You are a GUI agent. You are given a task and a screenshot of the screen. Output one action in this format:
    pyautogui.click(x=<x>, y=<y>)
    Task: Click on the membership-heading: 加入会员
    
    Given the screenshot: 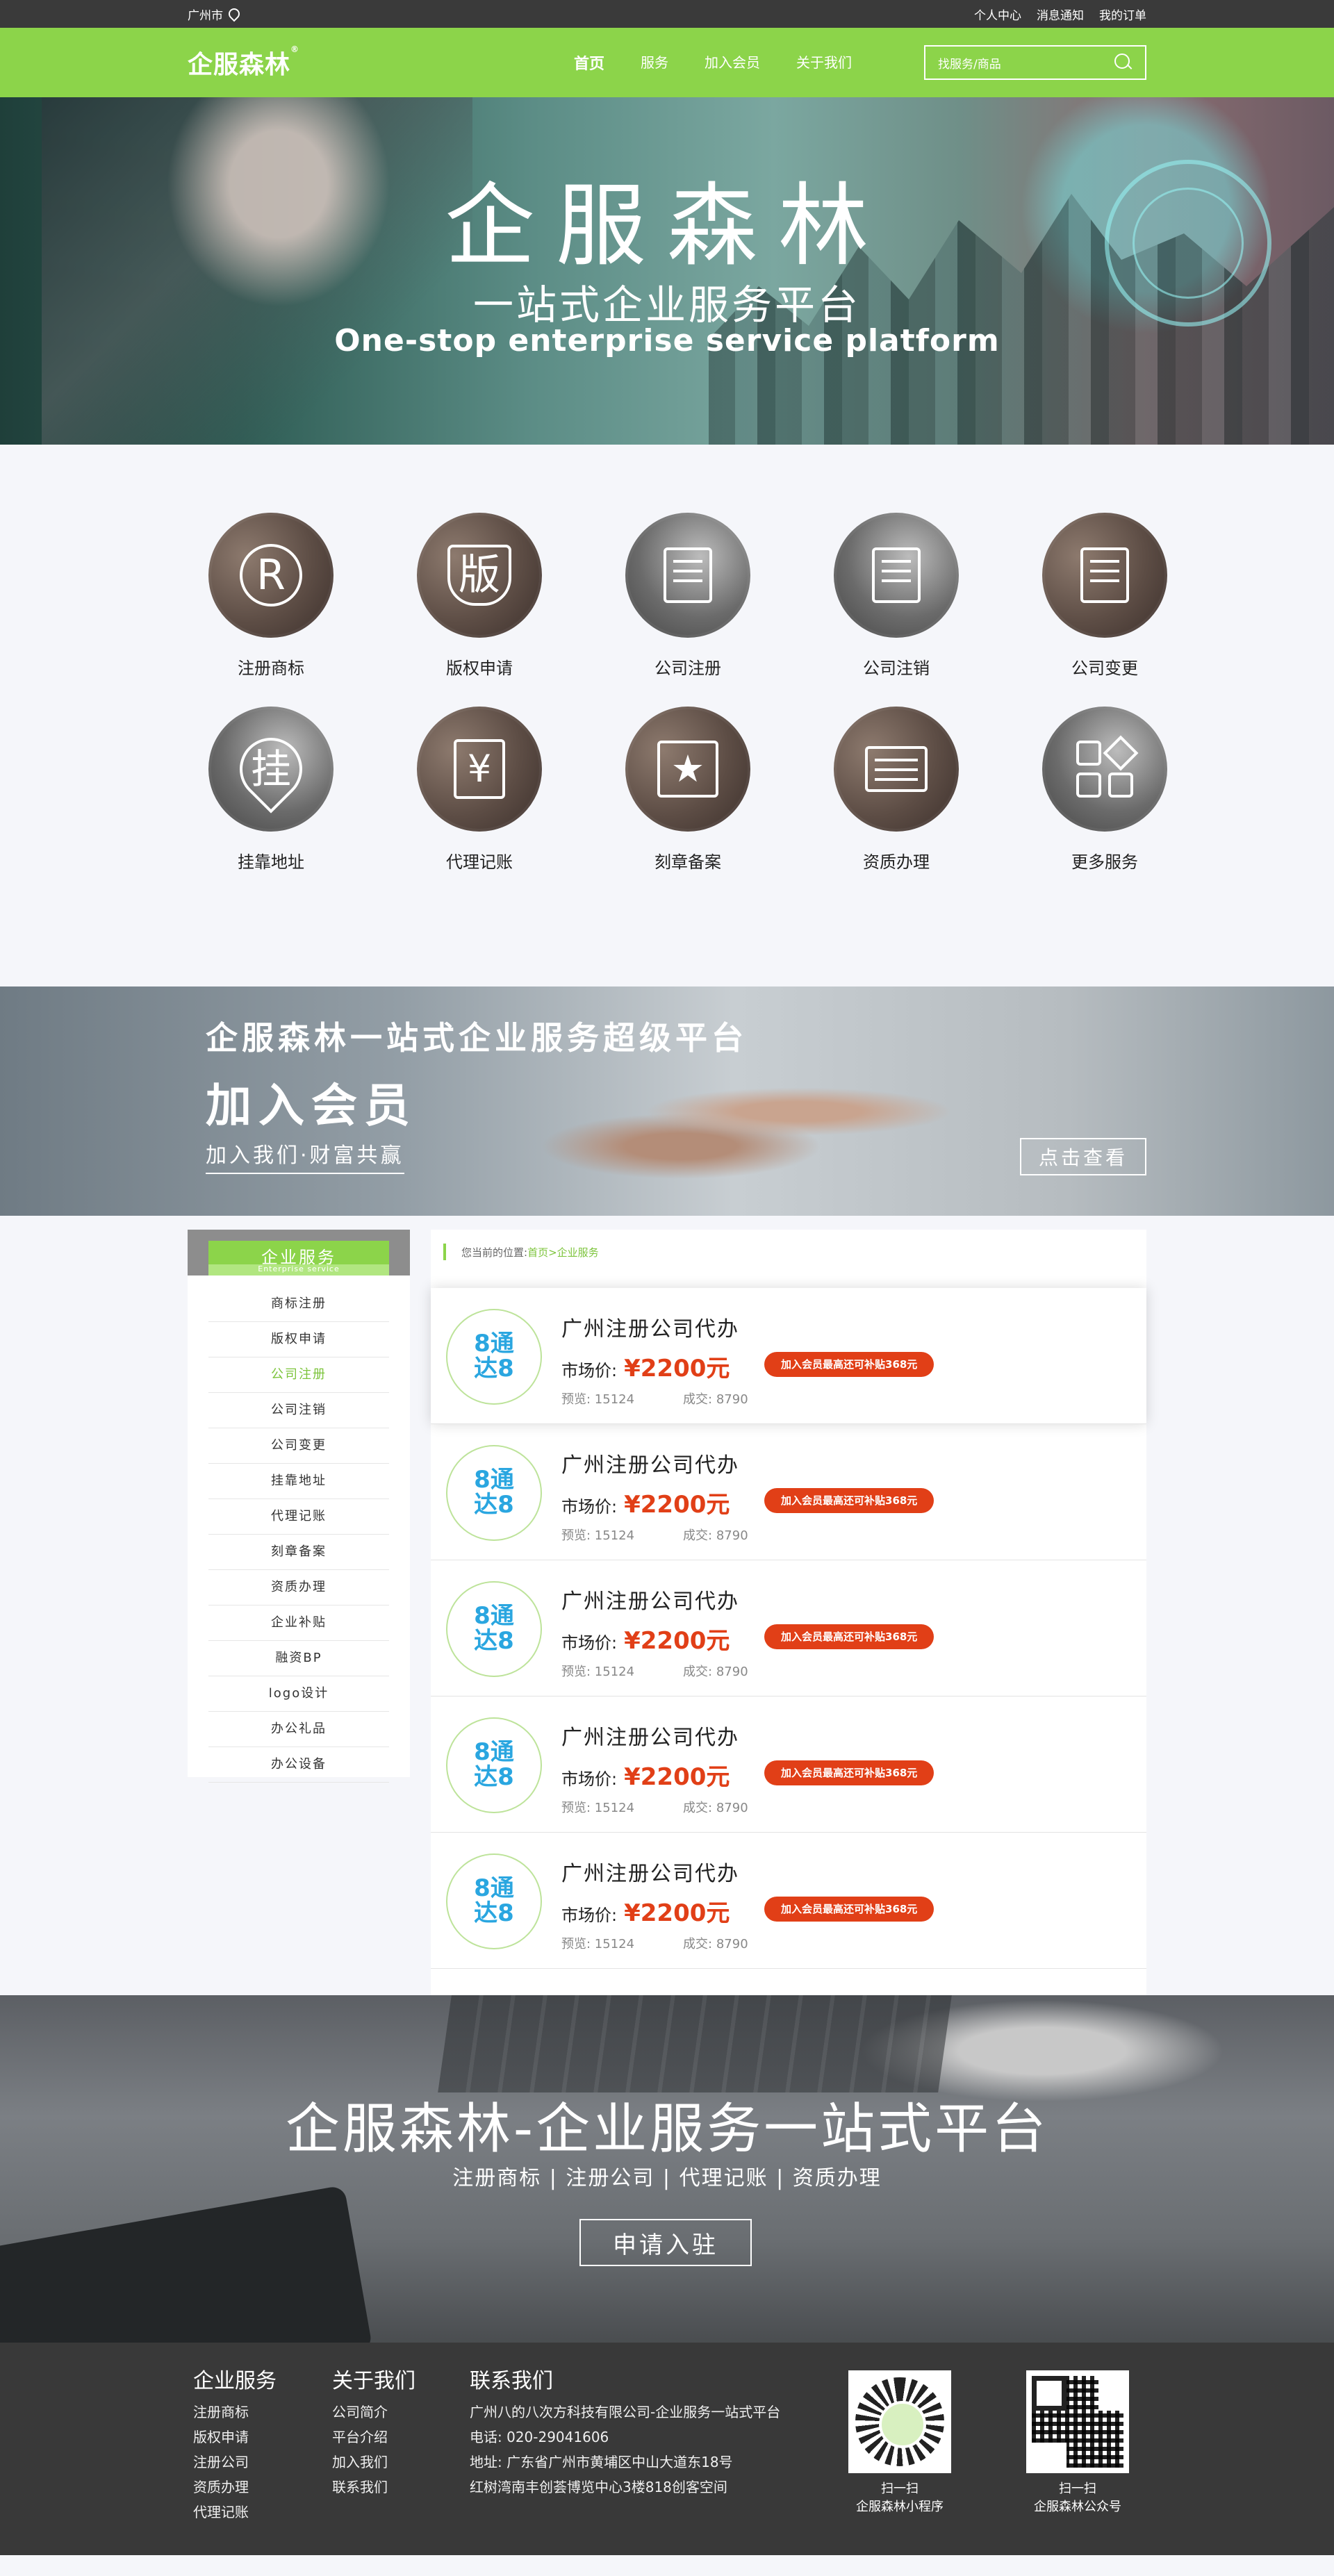 What is the action you would take?
    pyautogui.click(x=312, y=1106)
    